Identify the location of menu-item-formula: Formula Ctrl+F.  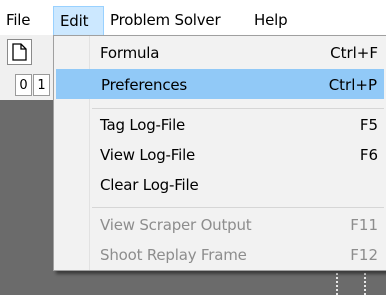
(220, 53).